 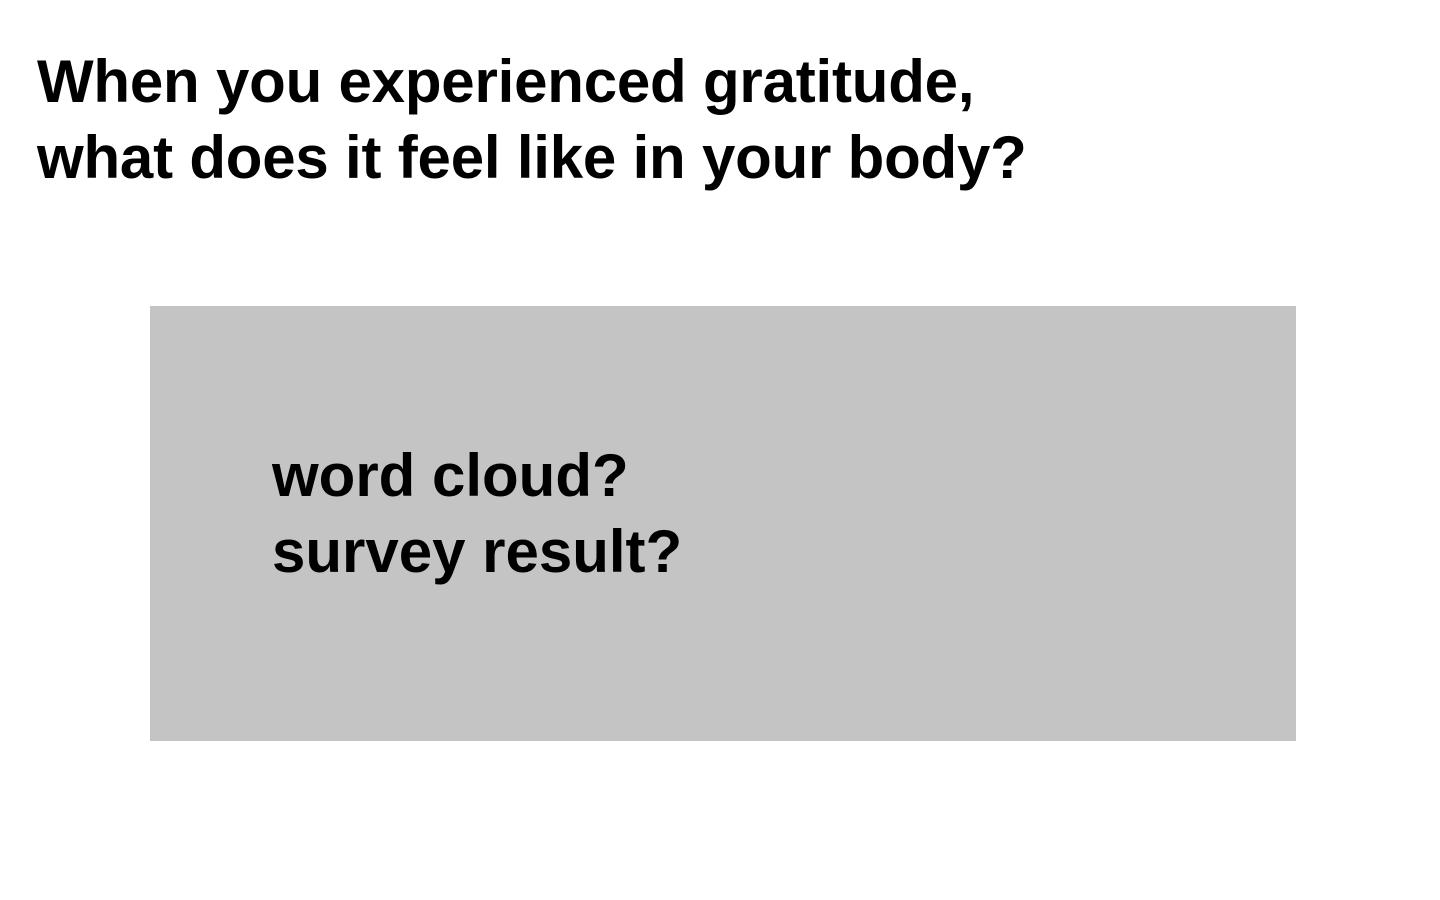 What do you see at coordinates (477, 514) in the screenshot?
I see `placeholder-text: word cloud? survey result?` at bounding box center [477, 514].